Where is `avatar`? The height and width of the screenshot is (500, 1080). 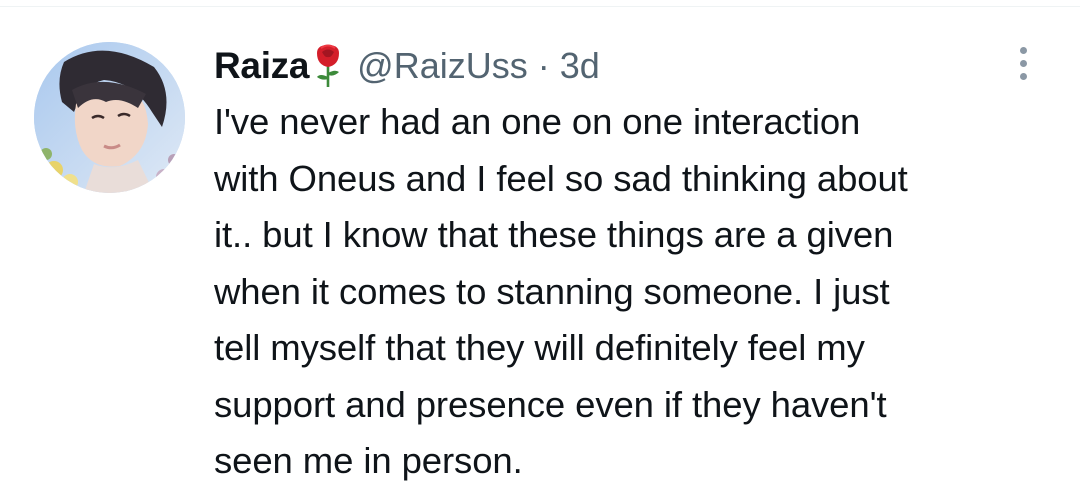 avatar is located at coordinates (109, 117).